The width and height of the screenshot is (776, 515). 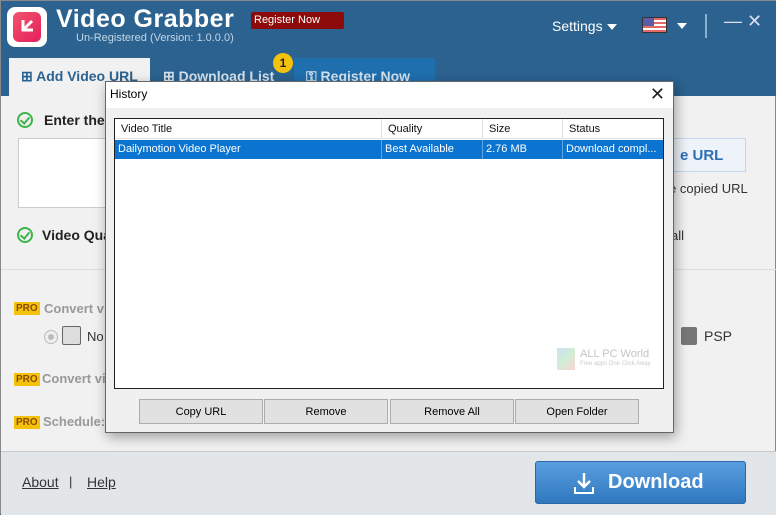 What do you see at coordinates (101, 482) in the screenshot?
I see `help-link: Help` at bounding box center [101, 482].